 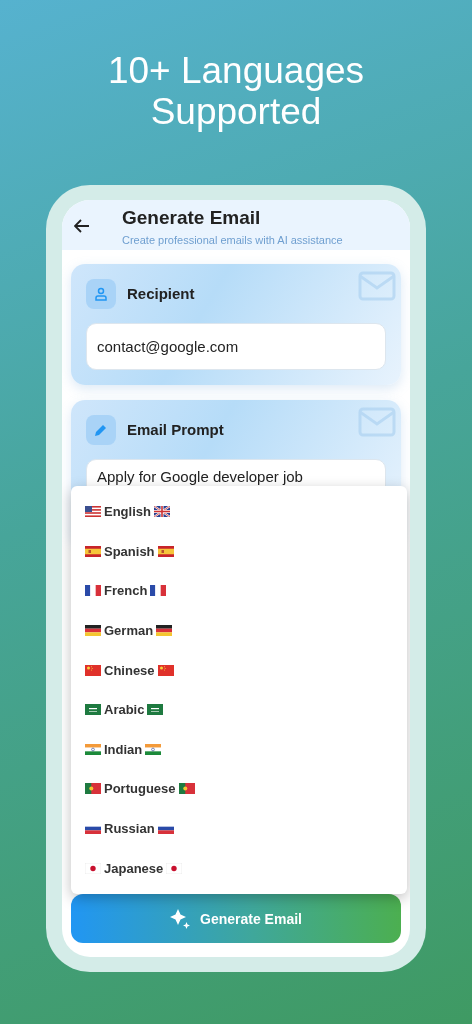 What do you see at coordinates (175, 429) in the screenshot?
I see `field-label: Email Prompt` at bounding box center [175, 429].